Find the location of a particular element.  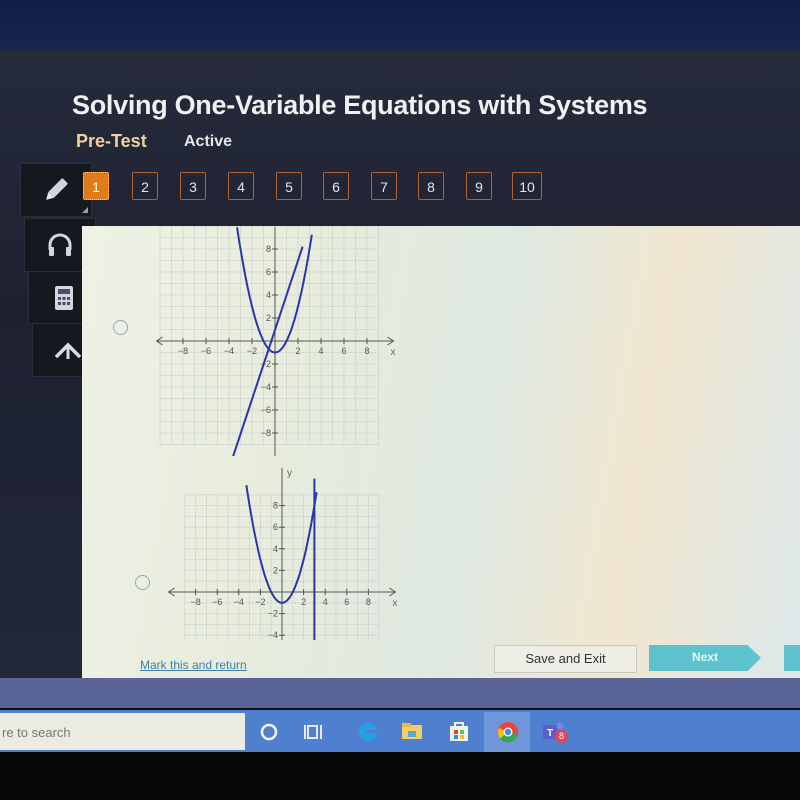

submit-button-partial is located at coordinates (792, 658).